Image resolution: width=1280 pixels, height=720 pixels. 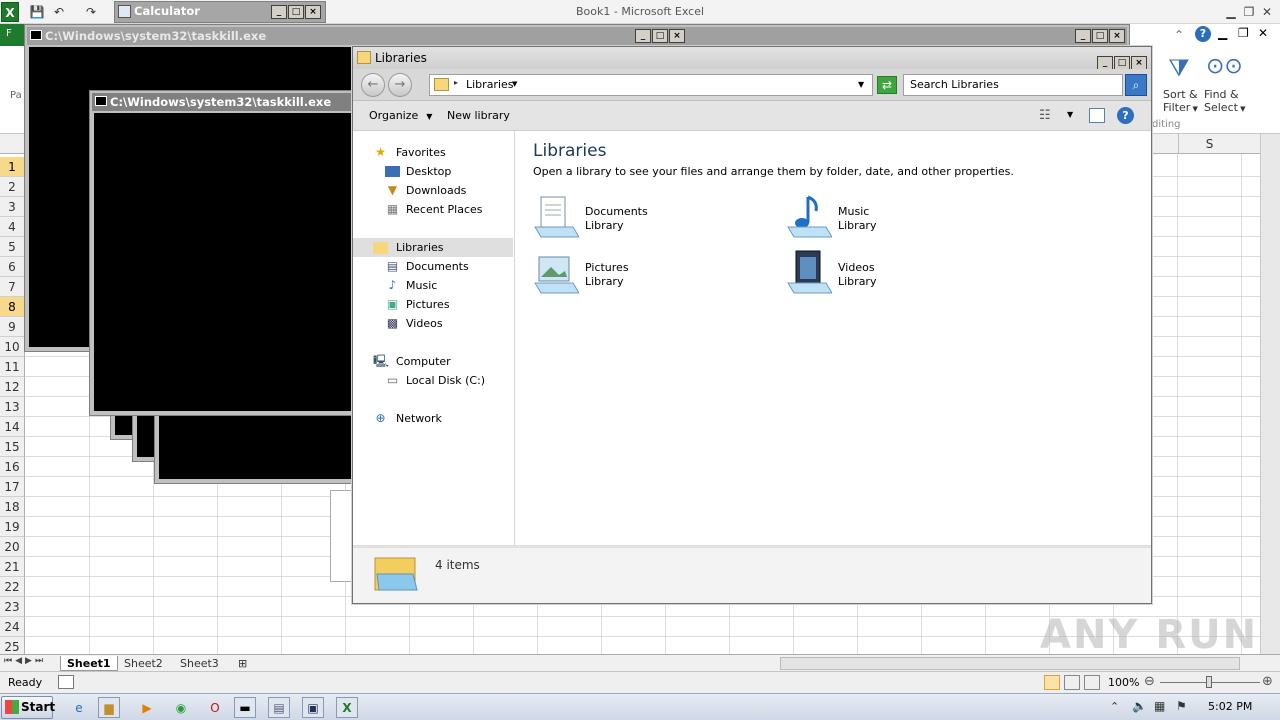 I want to click on new-library-button: New library, so click(x=478, y=115).